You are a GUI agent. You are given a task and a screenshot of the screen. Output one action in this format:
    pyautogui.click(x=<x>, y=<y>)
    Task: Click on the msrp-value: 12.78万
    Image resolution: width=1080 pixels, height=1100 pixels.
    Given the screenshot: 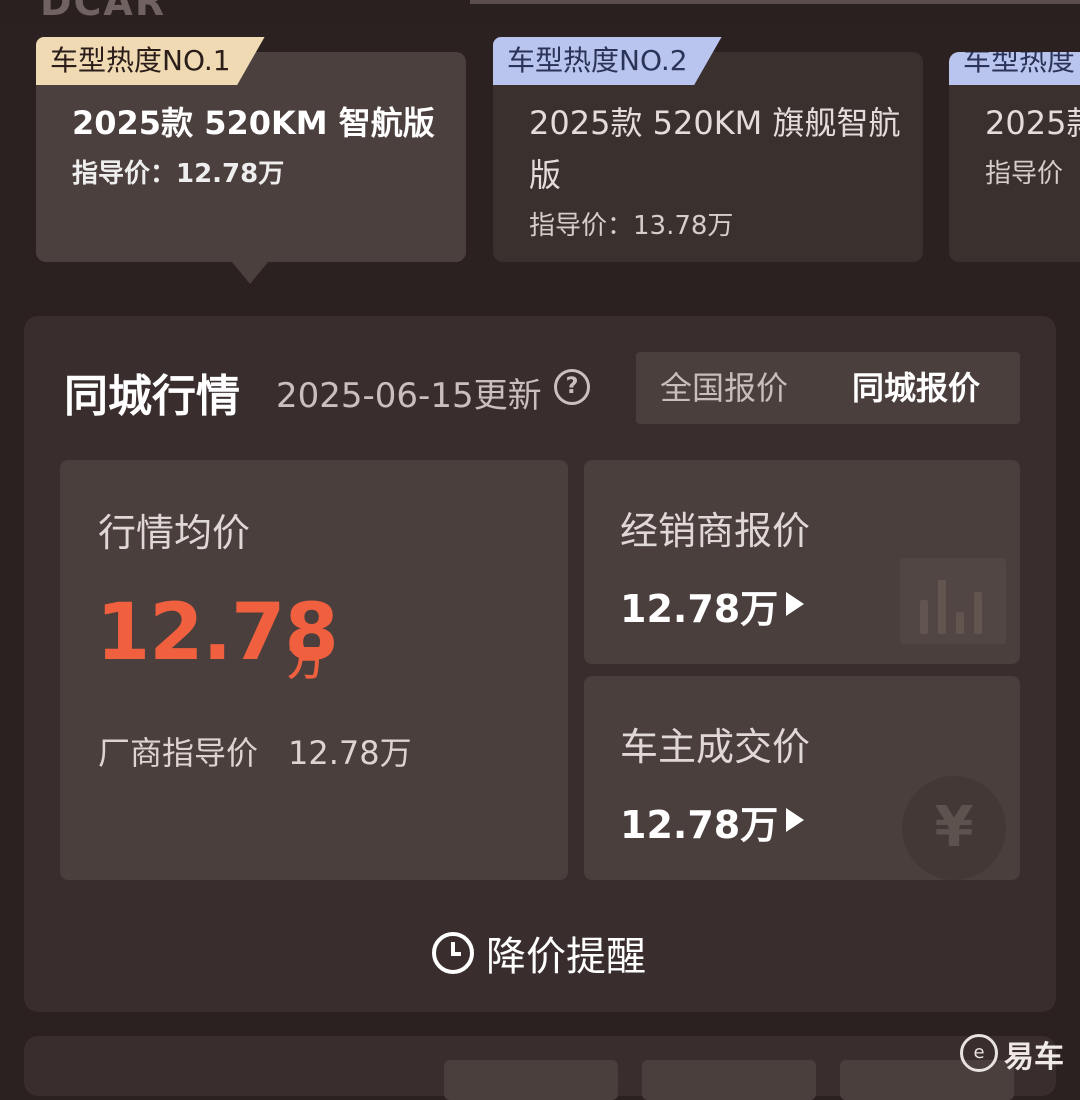 What is the action you would take?
    pyautogui.click(x=350, y=753)
    